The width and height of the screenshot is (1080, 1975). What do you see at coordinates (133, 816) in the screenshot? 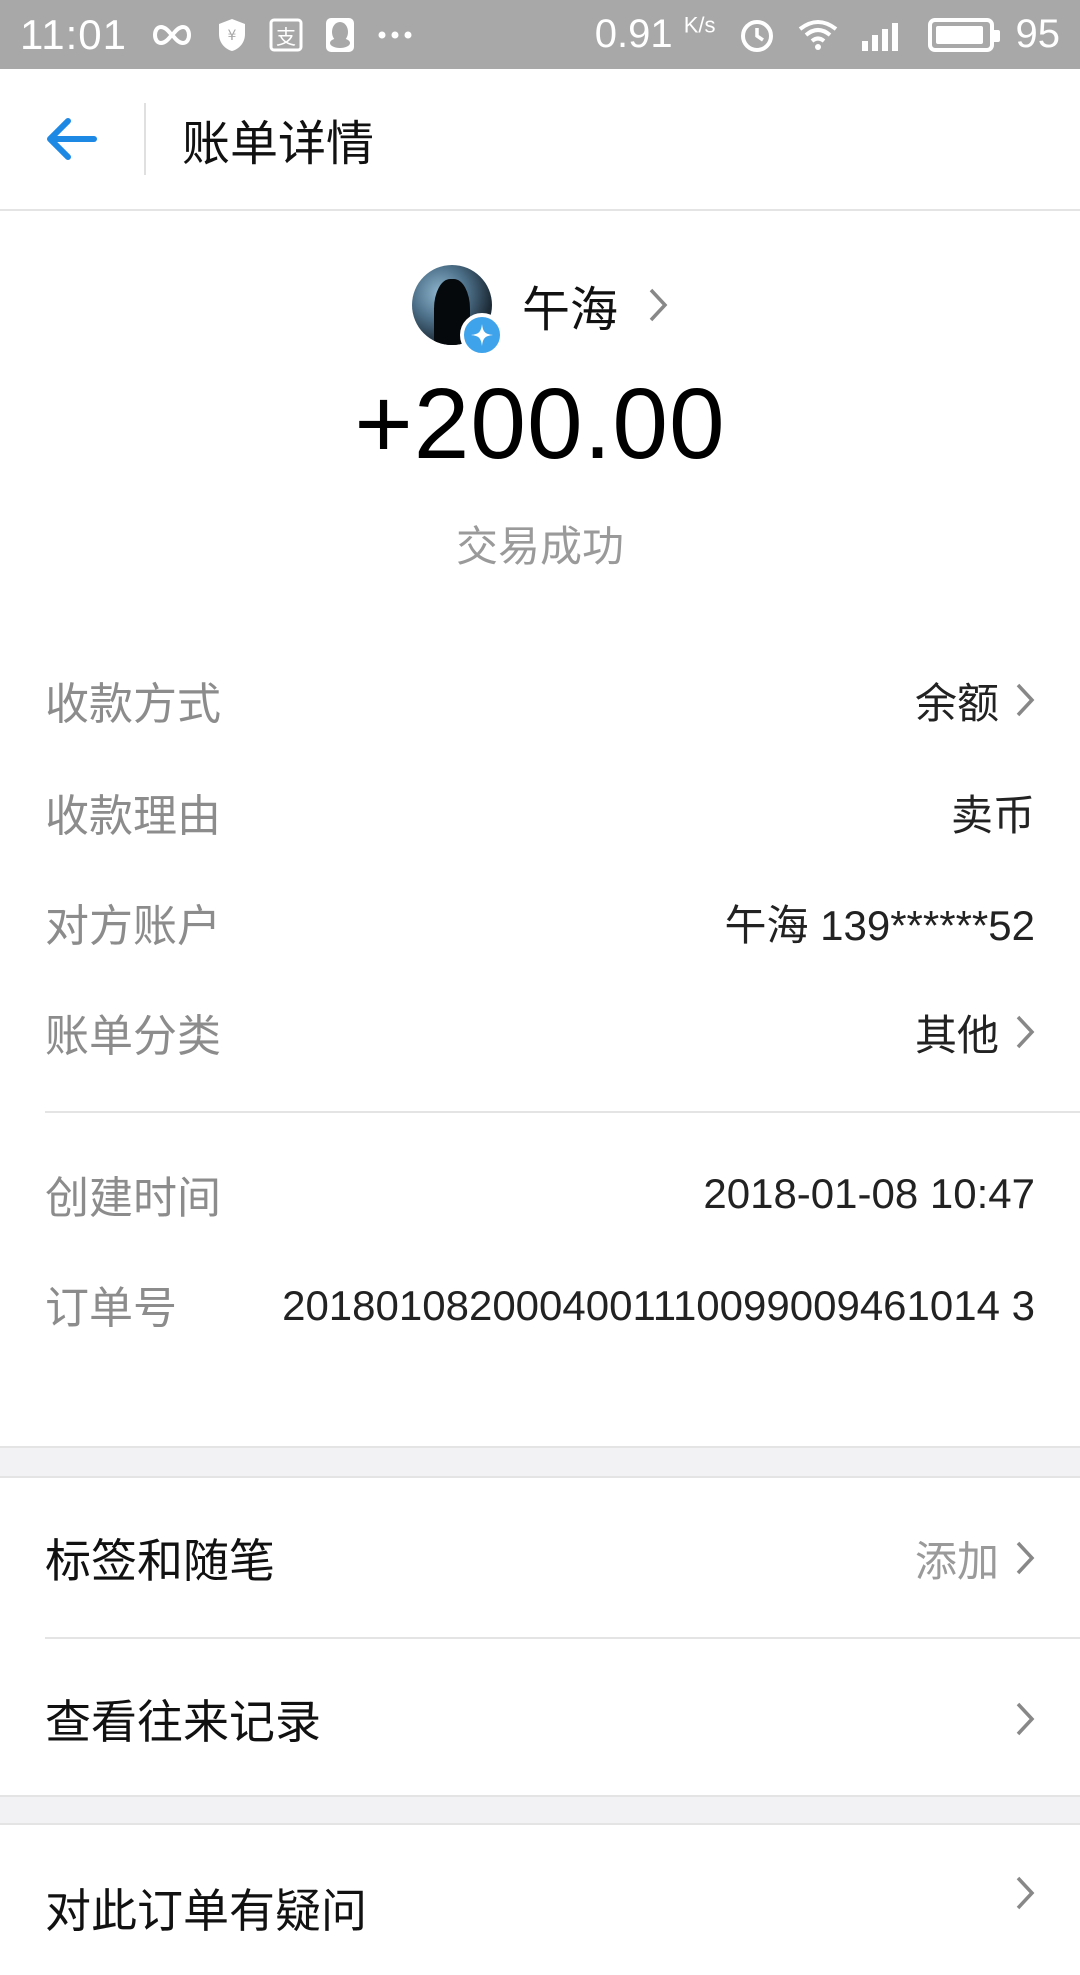
I see `detail-label: 收款理由` at bounding box center [133, 816].